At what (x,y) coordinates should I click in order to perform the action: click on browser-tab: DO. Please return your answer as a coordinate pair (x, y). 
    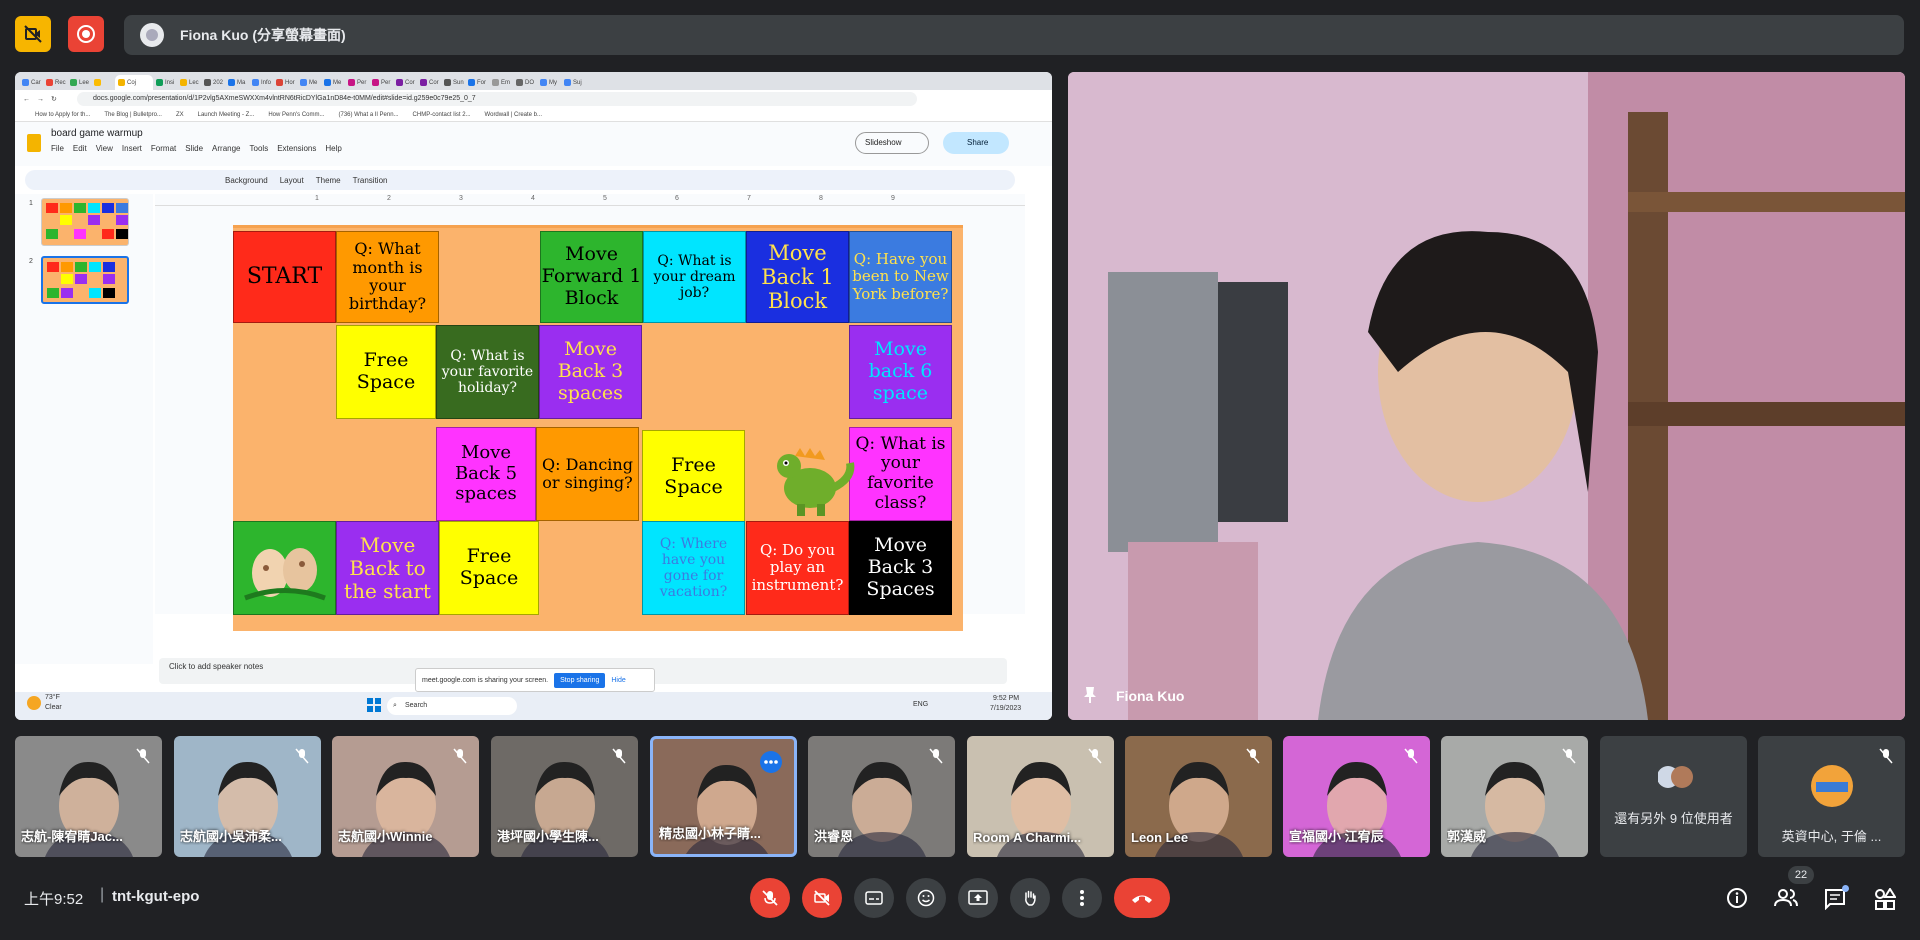
    Looking at the image, I should click on (525, 82).